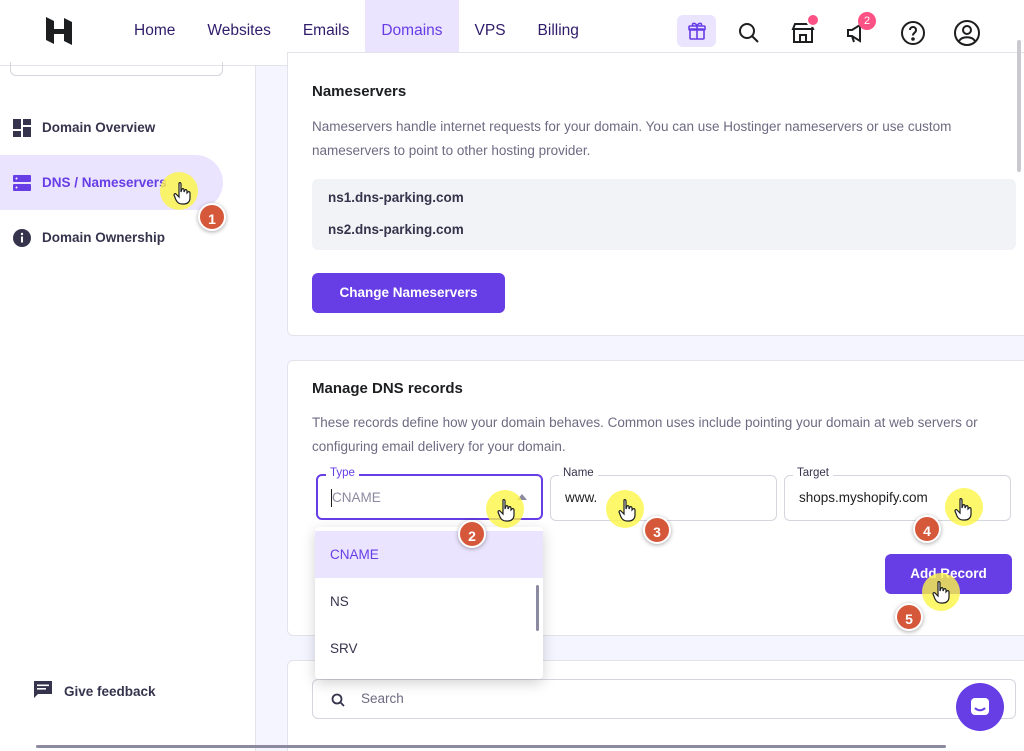  I want to click on help-icon, so click(913, 33).